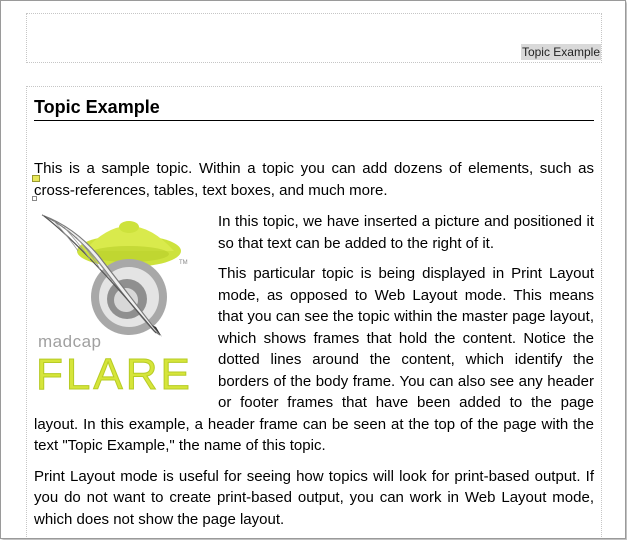  I want to click on logo-brand-small: madcap, so click(69, 341).